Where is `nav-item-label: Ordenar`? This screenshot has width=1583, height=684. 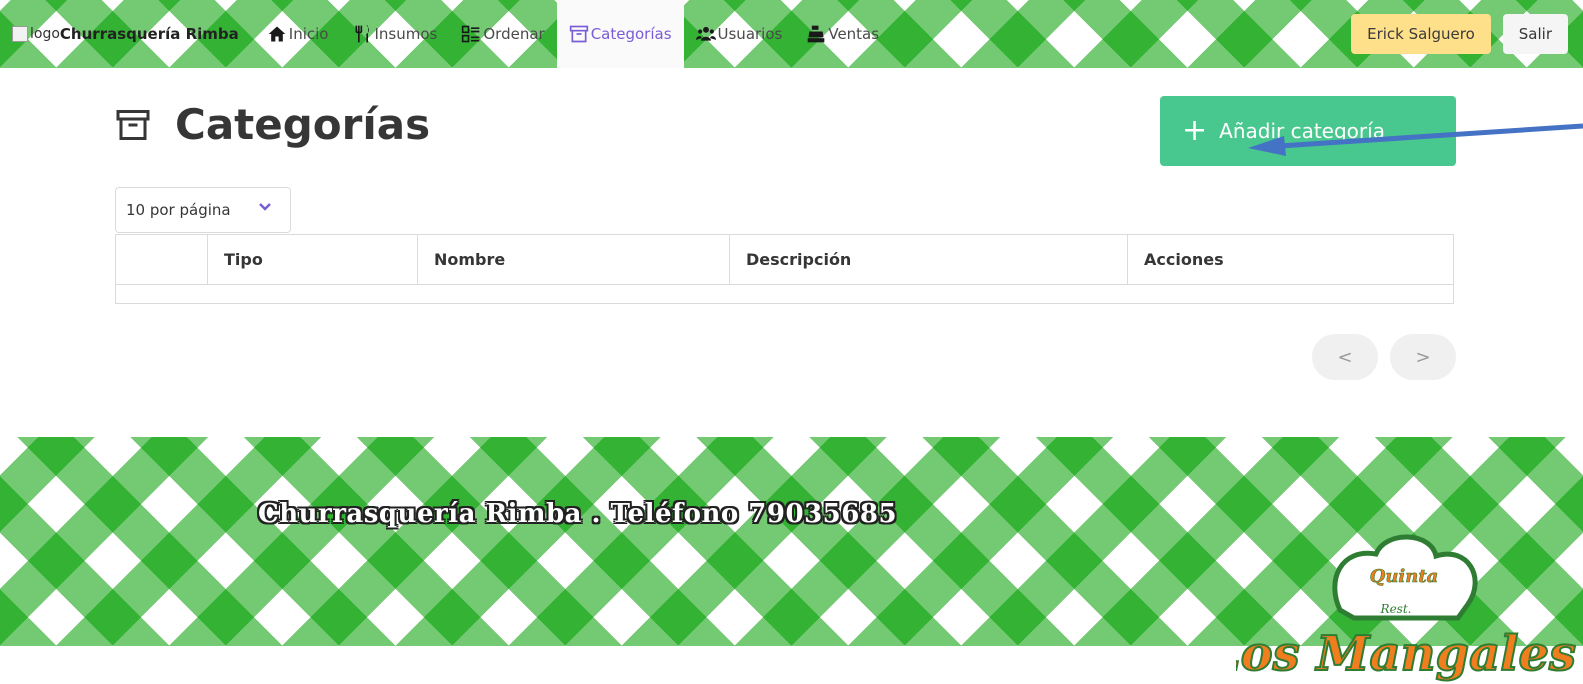
nav-item-label: Ordenar is located at coordinates (514, 34).